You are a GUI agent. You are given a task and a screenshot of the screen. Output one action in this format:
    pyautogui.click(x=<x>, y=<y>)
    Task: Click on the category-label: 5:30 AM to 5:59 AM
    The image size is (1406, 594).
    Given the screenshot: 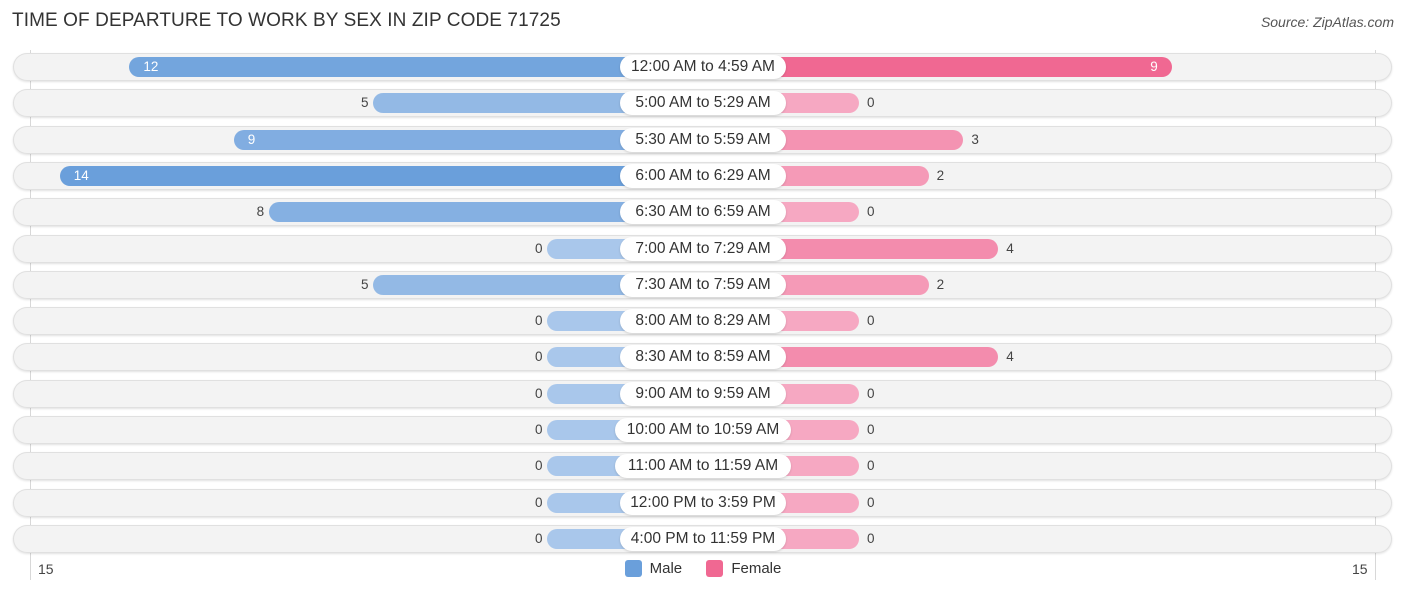 What is the action you would take?
    pyautogui.click(x=703, y=139)
    